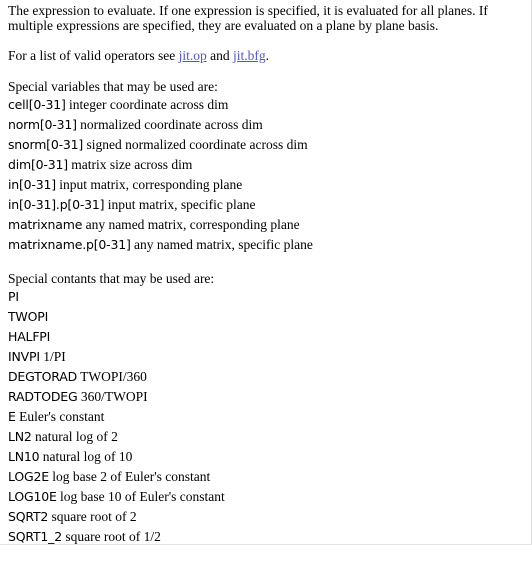  What do you see at coordinates (29, 336) in the screenshot?
I see `constant-name: HALFPI` at bounding box center [29, 336].